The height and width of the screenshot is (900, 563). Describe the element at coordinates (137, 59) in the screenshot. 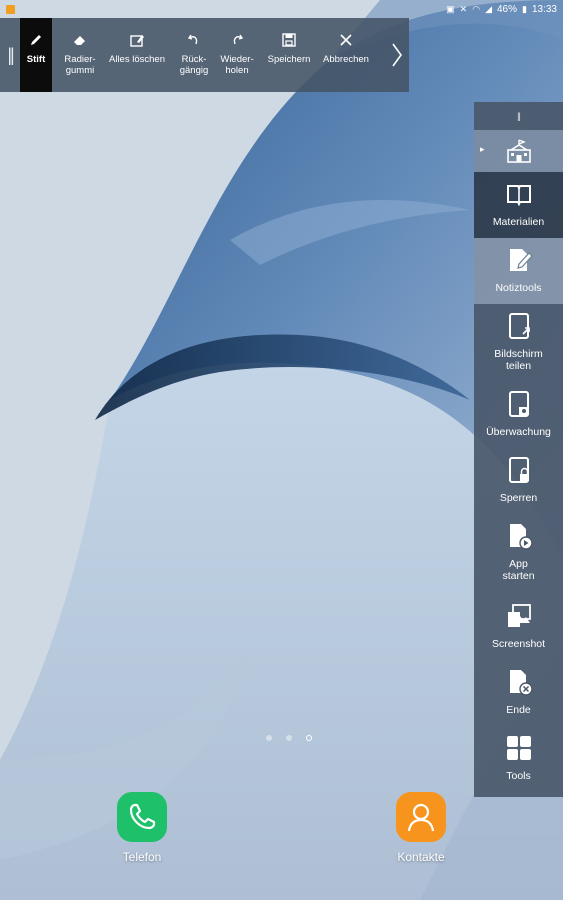

I see `tool-clear-label: Alles löschen` at that location.